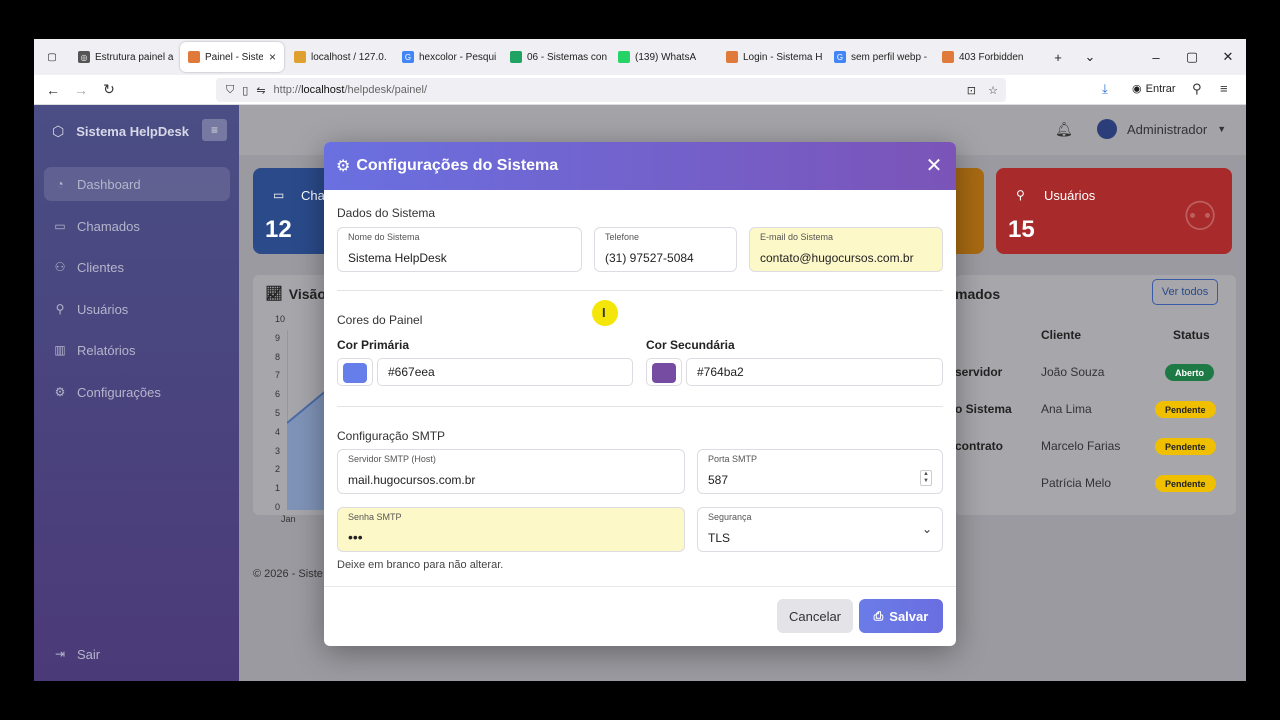  What do you see at coordinates (1090, 57) in the screenshot?
I see `tab-list-chevron-icon: ⌄` at bounding box center [1090, 57].